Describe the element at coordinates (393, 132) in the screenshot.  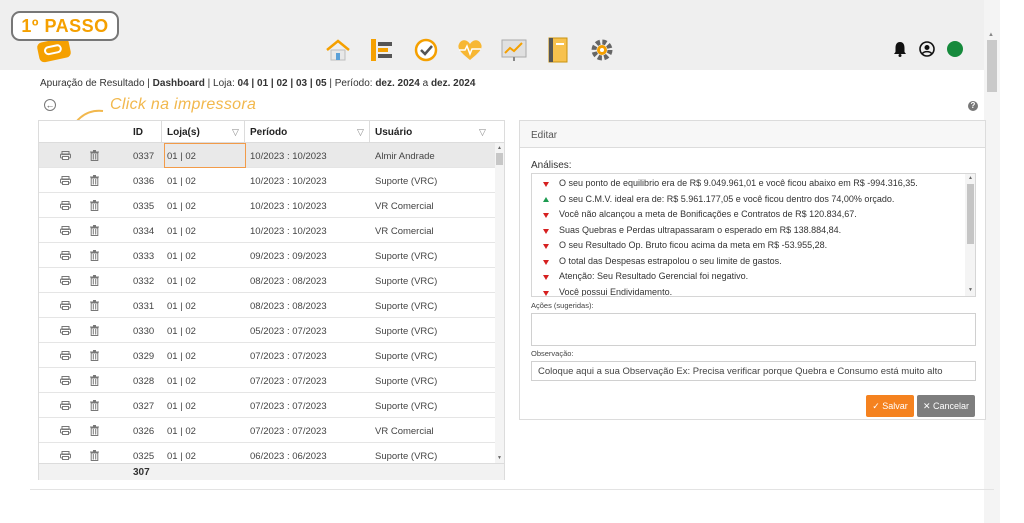
I see `col-header-usuario: Usuário` at that location.